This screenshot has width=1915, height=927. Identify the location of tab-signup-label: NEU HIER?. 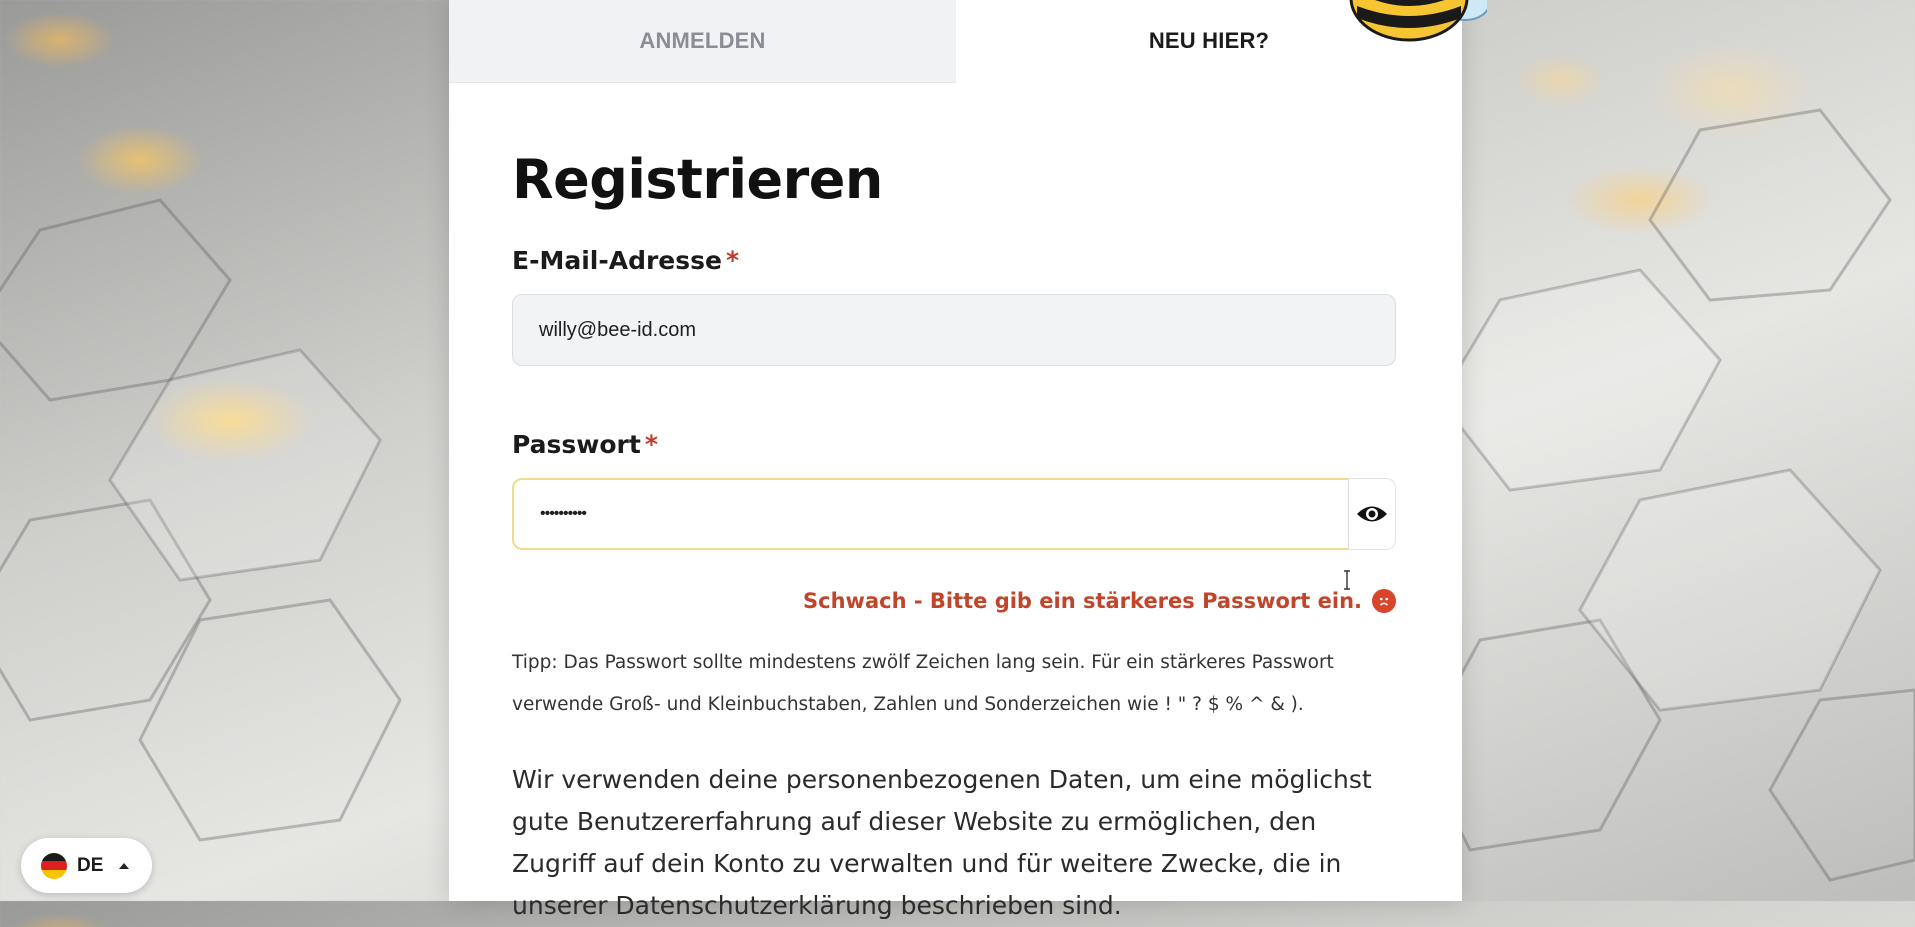
(1209, 40).